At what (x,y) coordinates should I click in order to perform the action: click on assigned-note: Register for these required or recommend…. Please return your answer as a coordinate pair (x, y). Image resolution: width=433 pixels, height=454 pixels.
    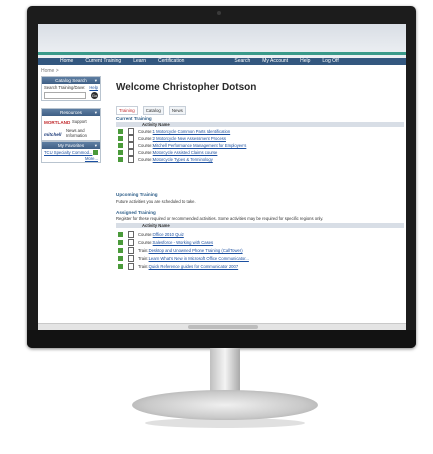
    Looking at the image, I should click on (220, 218).